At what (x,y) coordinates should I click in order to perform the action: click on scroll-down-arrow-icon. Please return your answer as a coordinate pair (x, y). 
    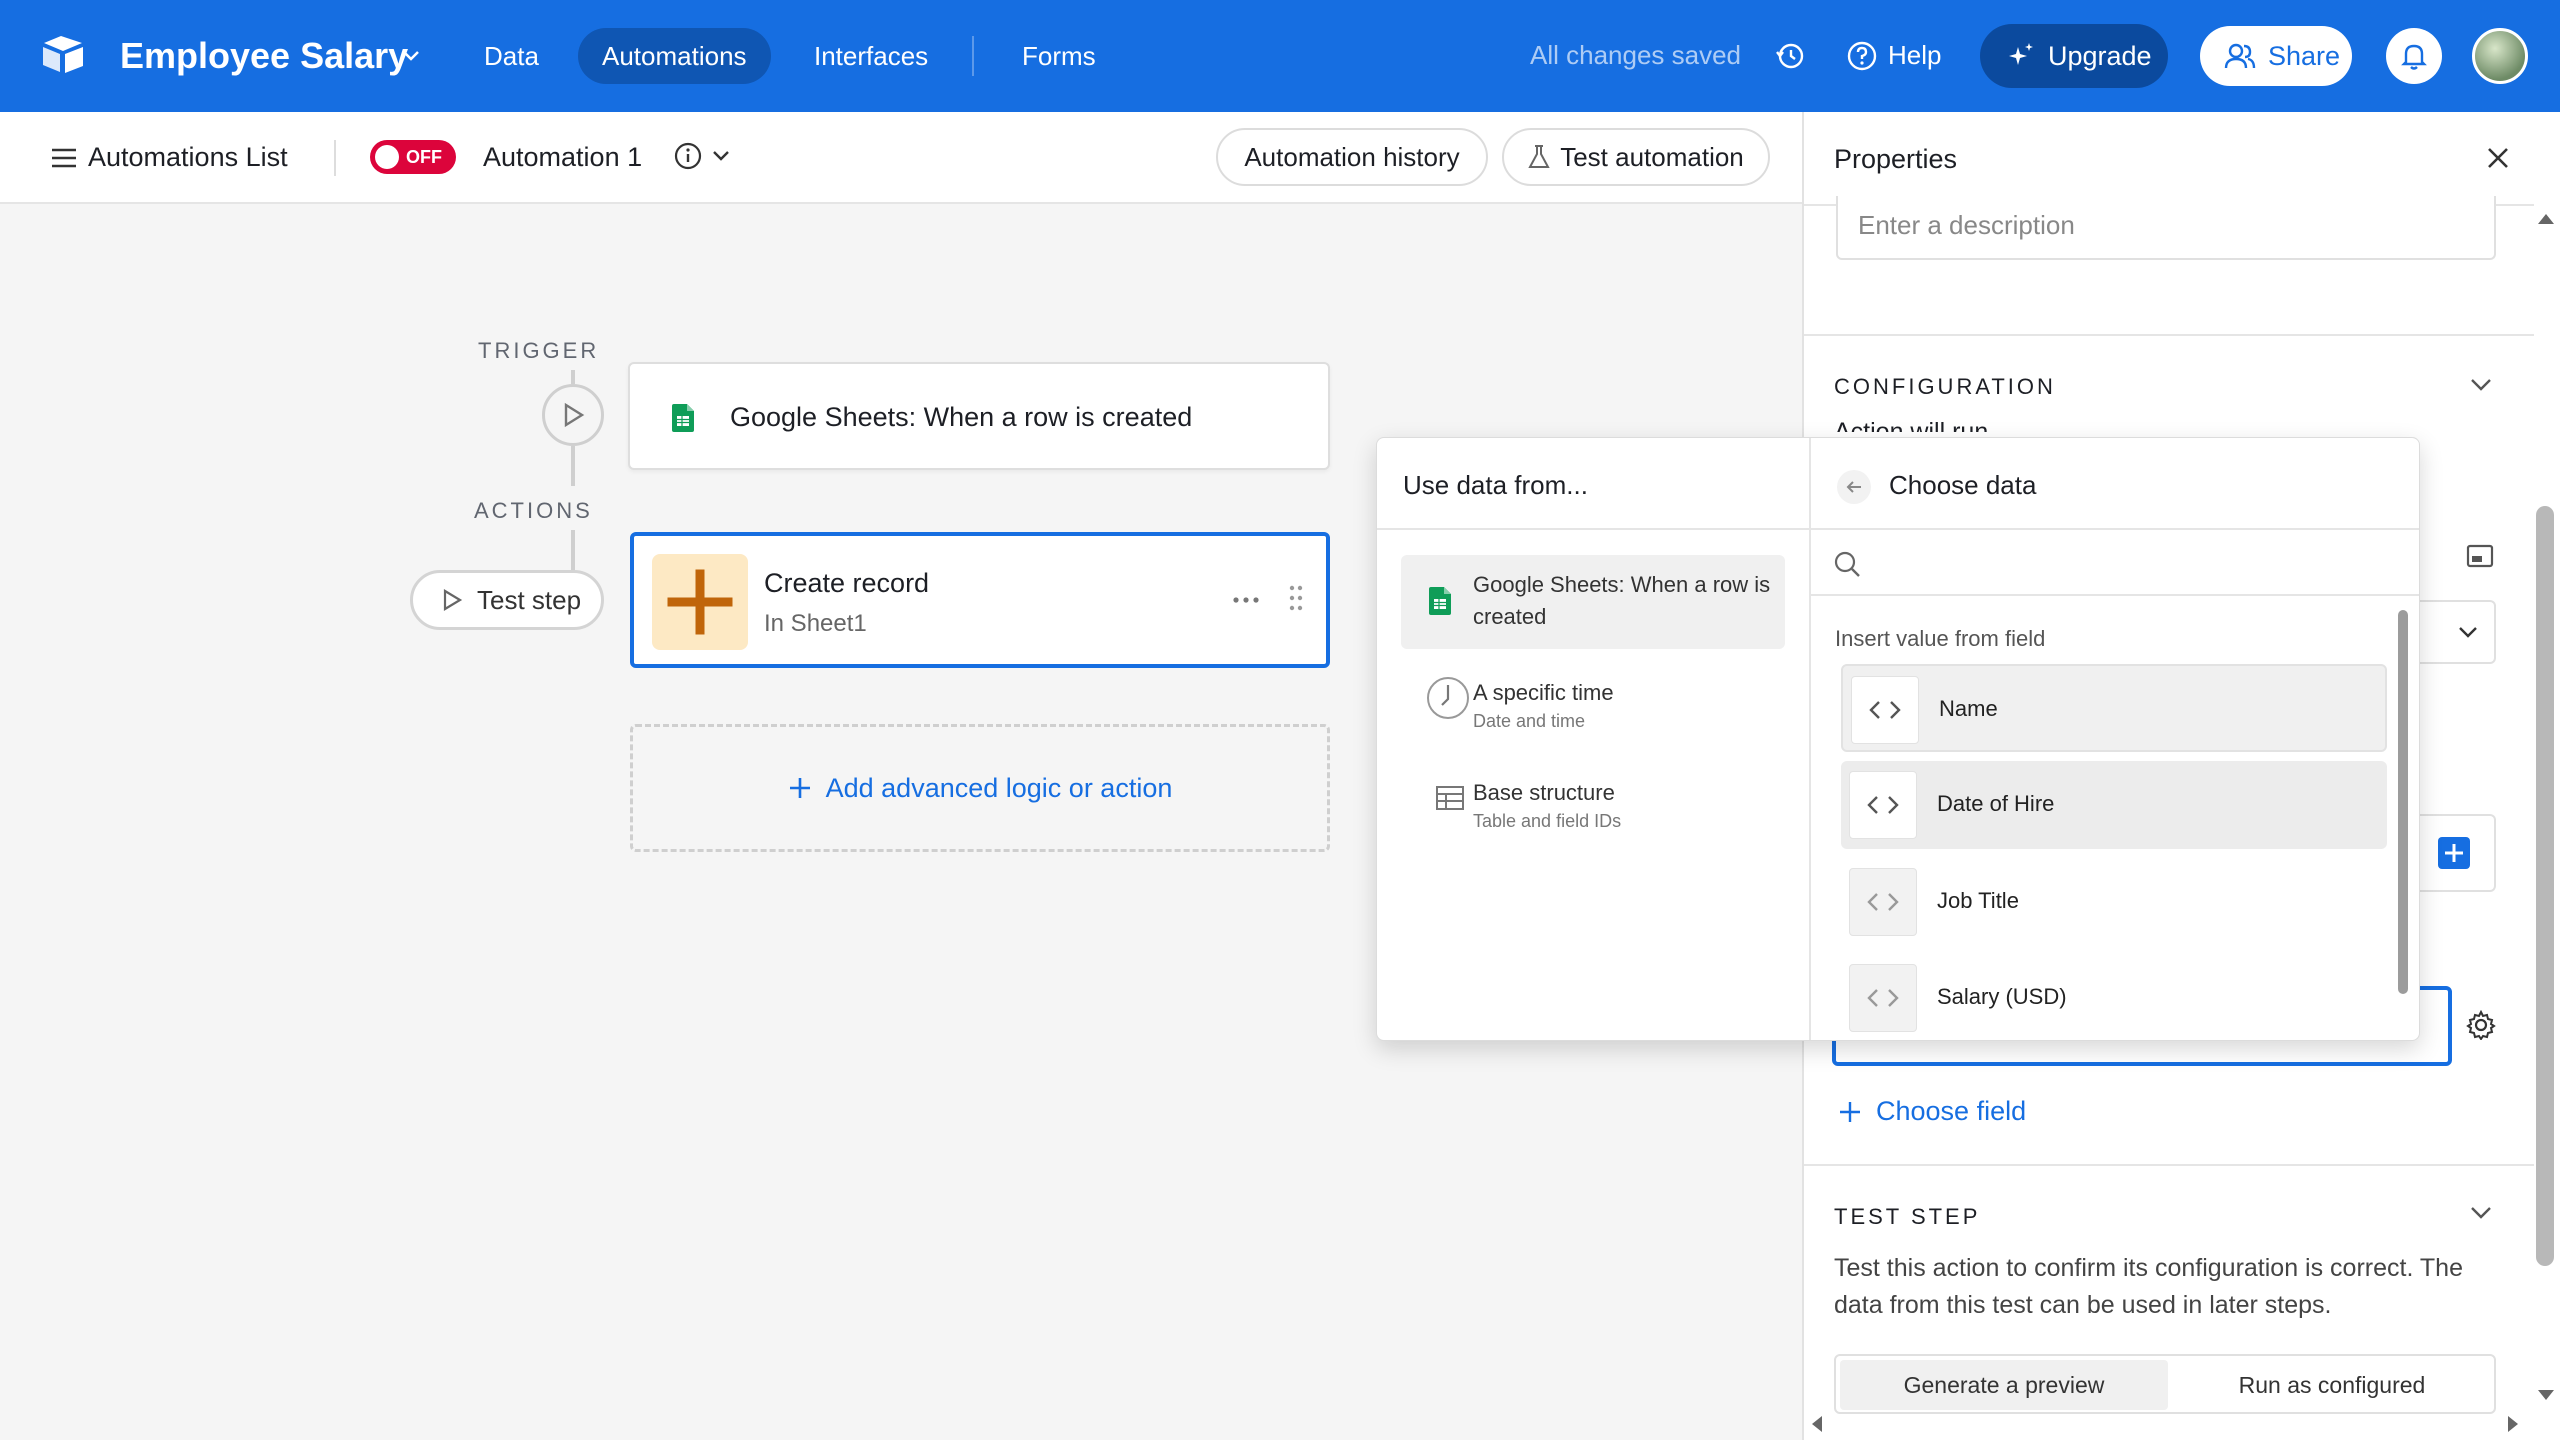
    Looking at the image, I should click on (2546, 1395).